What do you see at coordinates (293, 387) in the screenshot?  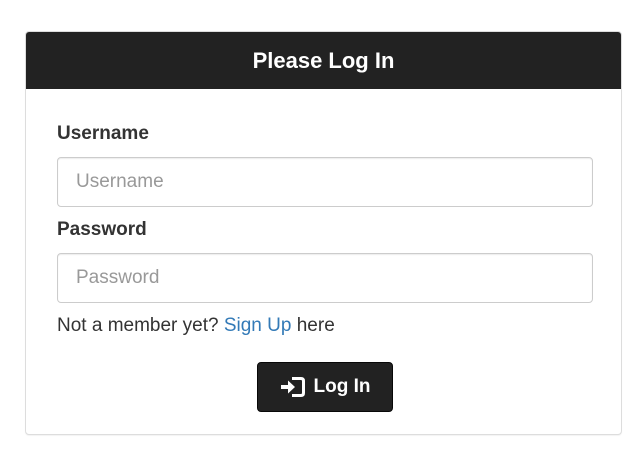 I see `log-in-icon` at bounding box center [293, 387].